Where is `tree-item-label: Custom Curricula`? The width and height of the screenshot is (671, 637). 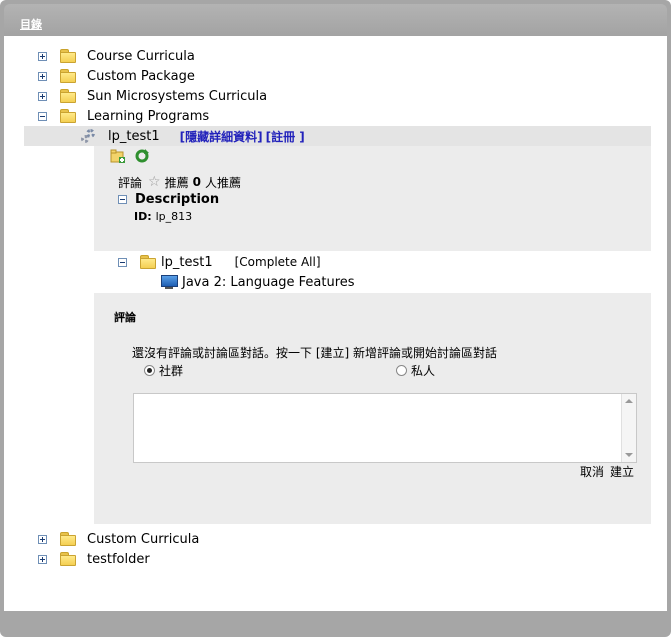 tree-item-label: Custom Curricula is located at coordinates (143, 539).